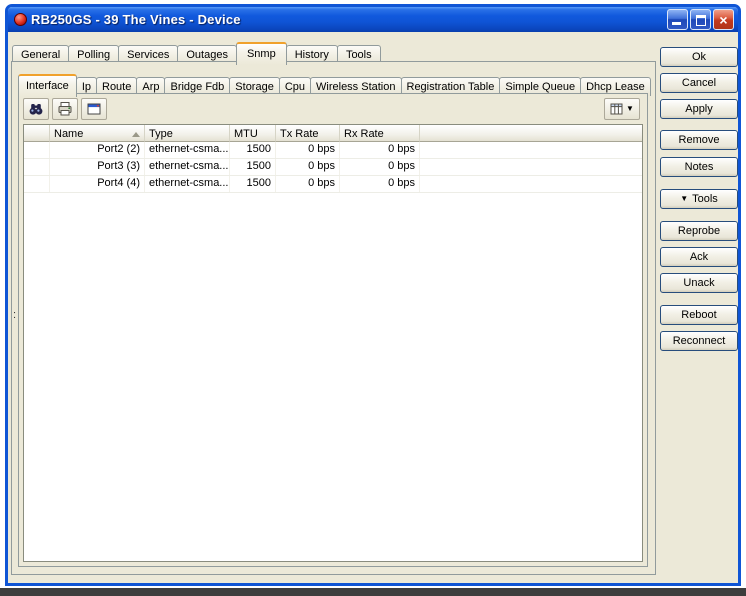 The width and height of the screenshot is (746, 596). Describe the element at coordinates (531, 133) in the screenshot. I see `header-filler` at that location.